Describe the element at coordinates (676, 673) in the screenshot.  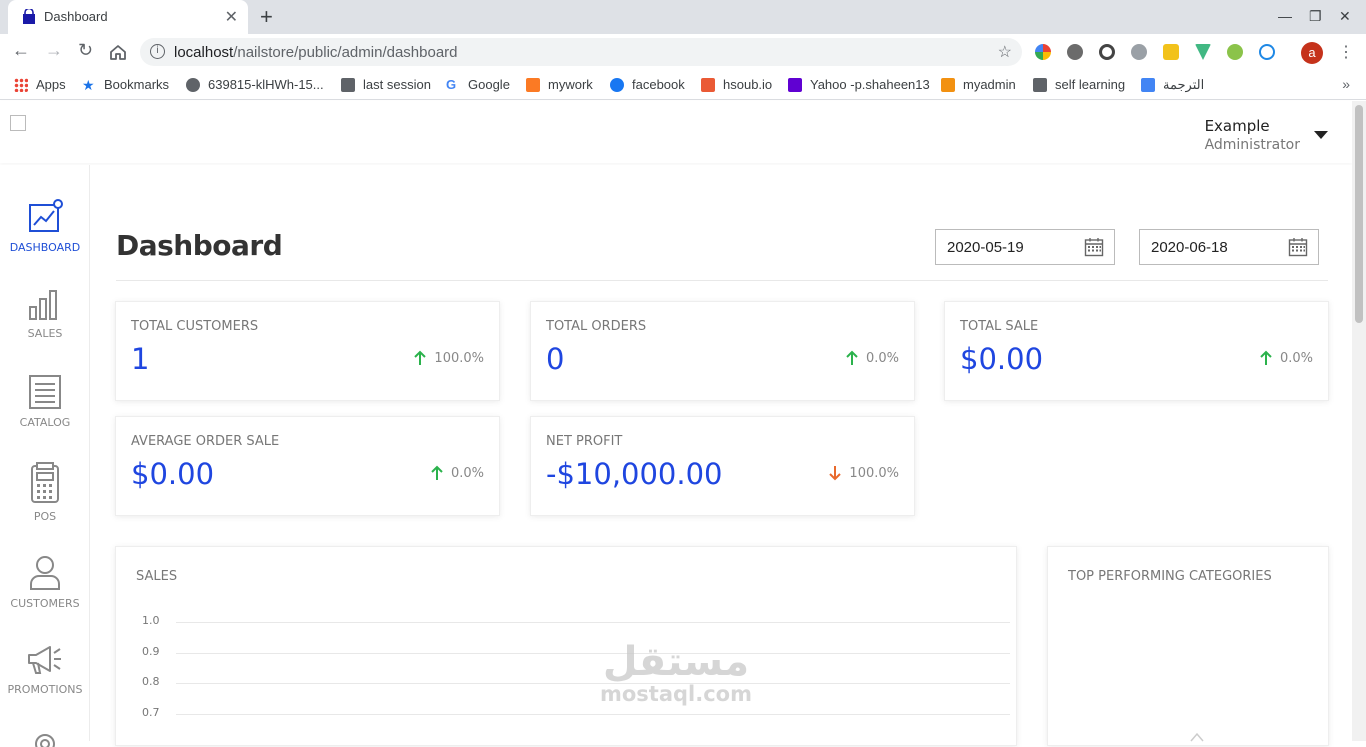
I see `mostaql-watermark: مستقل mostaql.com` at that location.